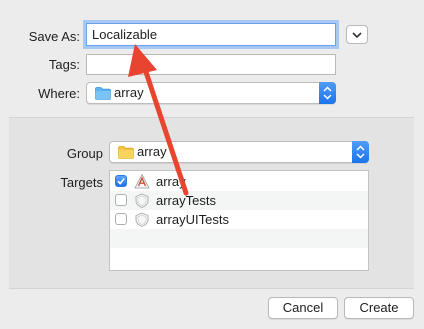  Describe the element at coordinates (239, 152) in the screenshot. I see `group-popup: array` at that location.